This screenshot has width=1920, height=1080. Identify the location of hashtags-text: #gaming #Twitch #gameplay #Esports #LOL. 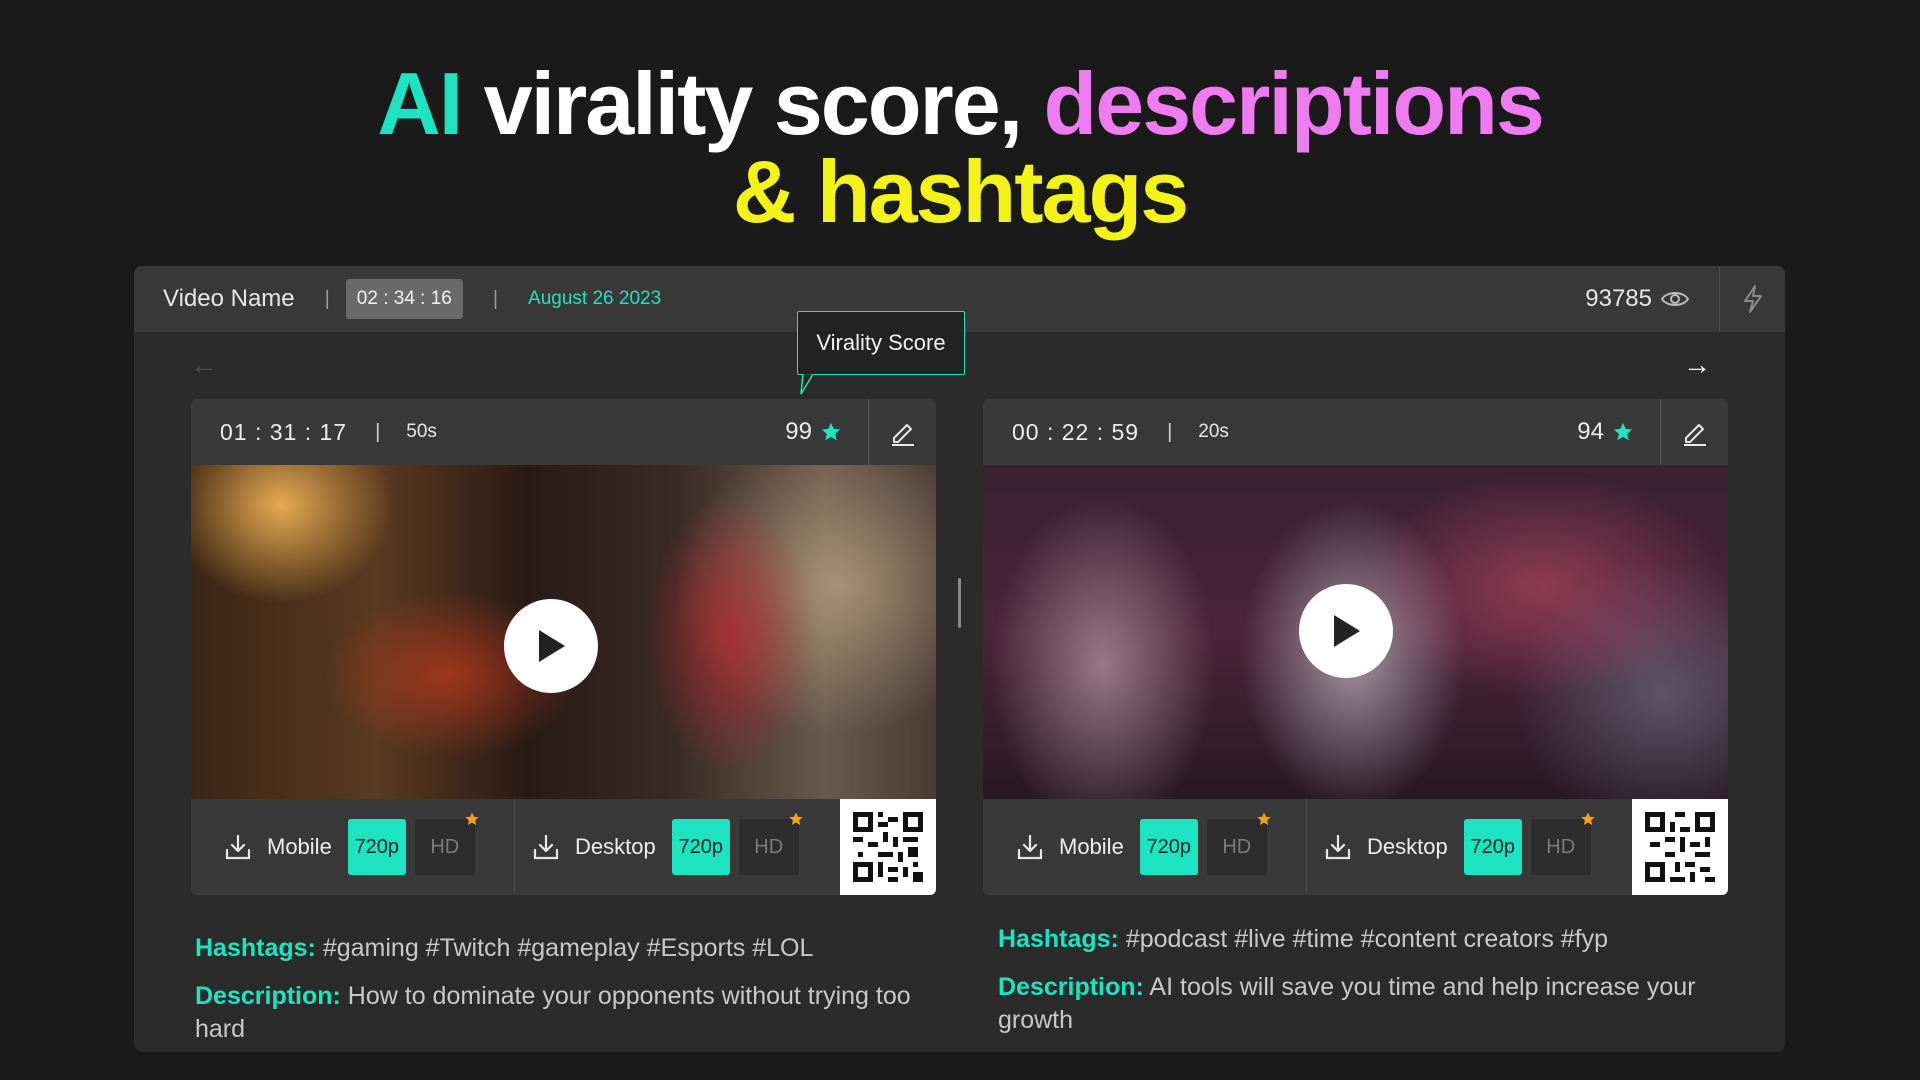
(564, 948).